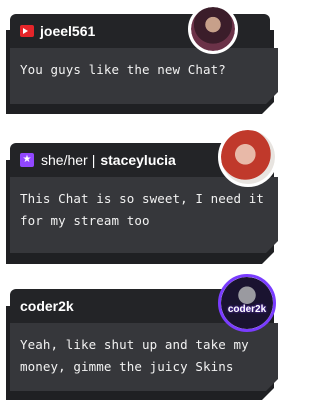 The height and width of the screenshot is (407, 320). I want to click on avatar-image: coder2k, so click(247, 303).